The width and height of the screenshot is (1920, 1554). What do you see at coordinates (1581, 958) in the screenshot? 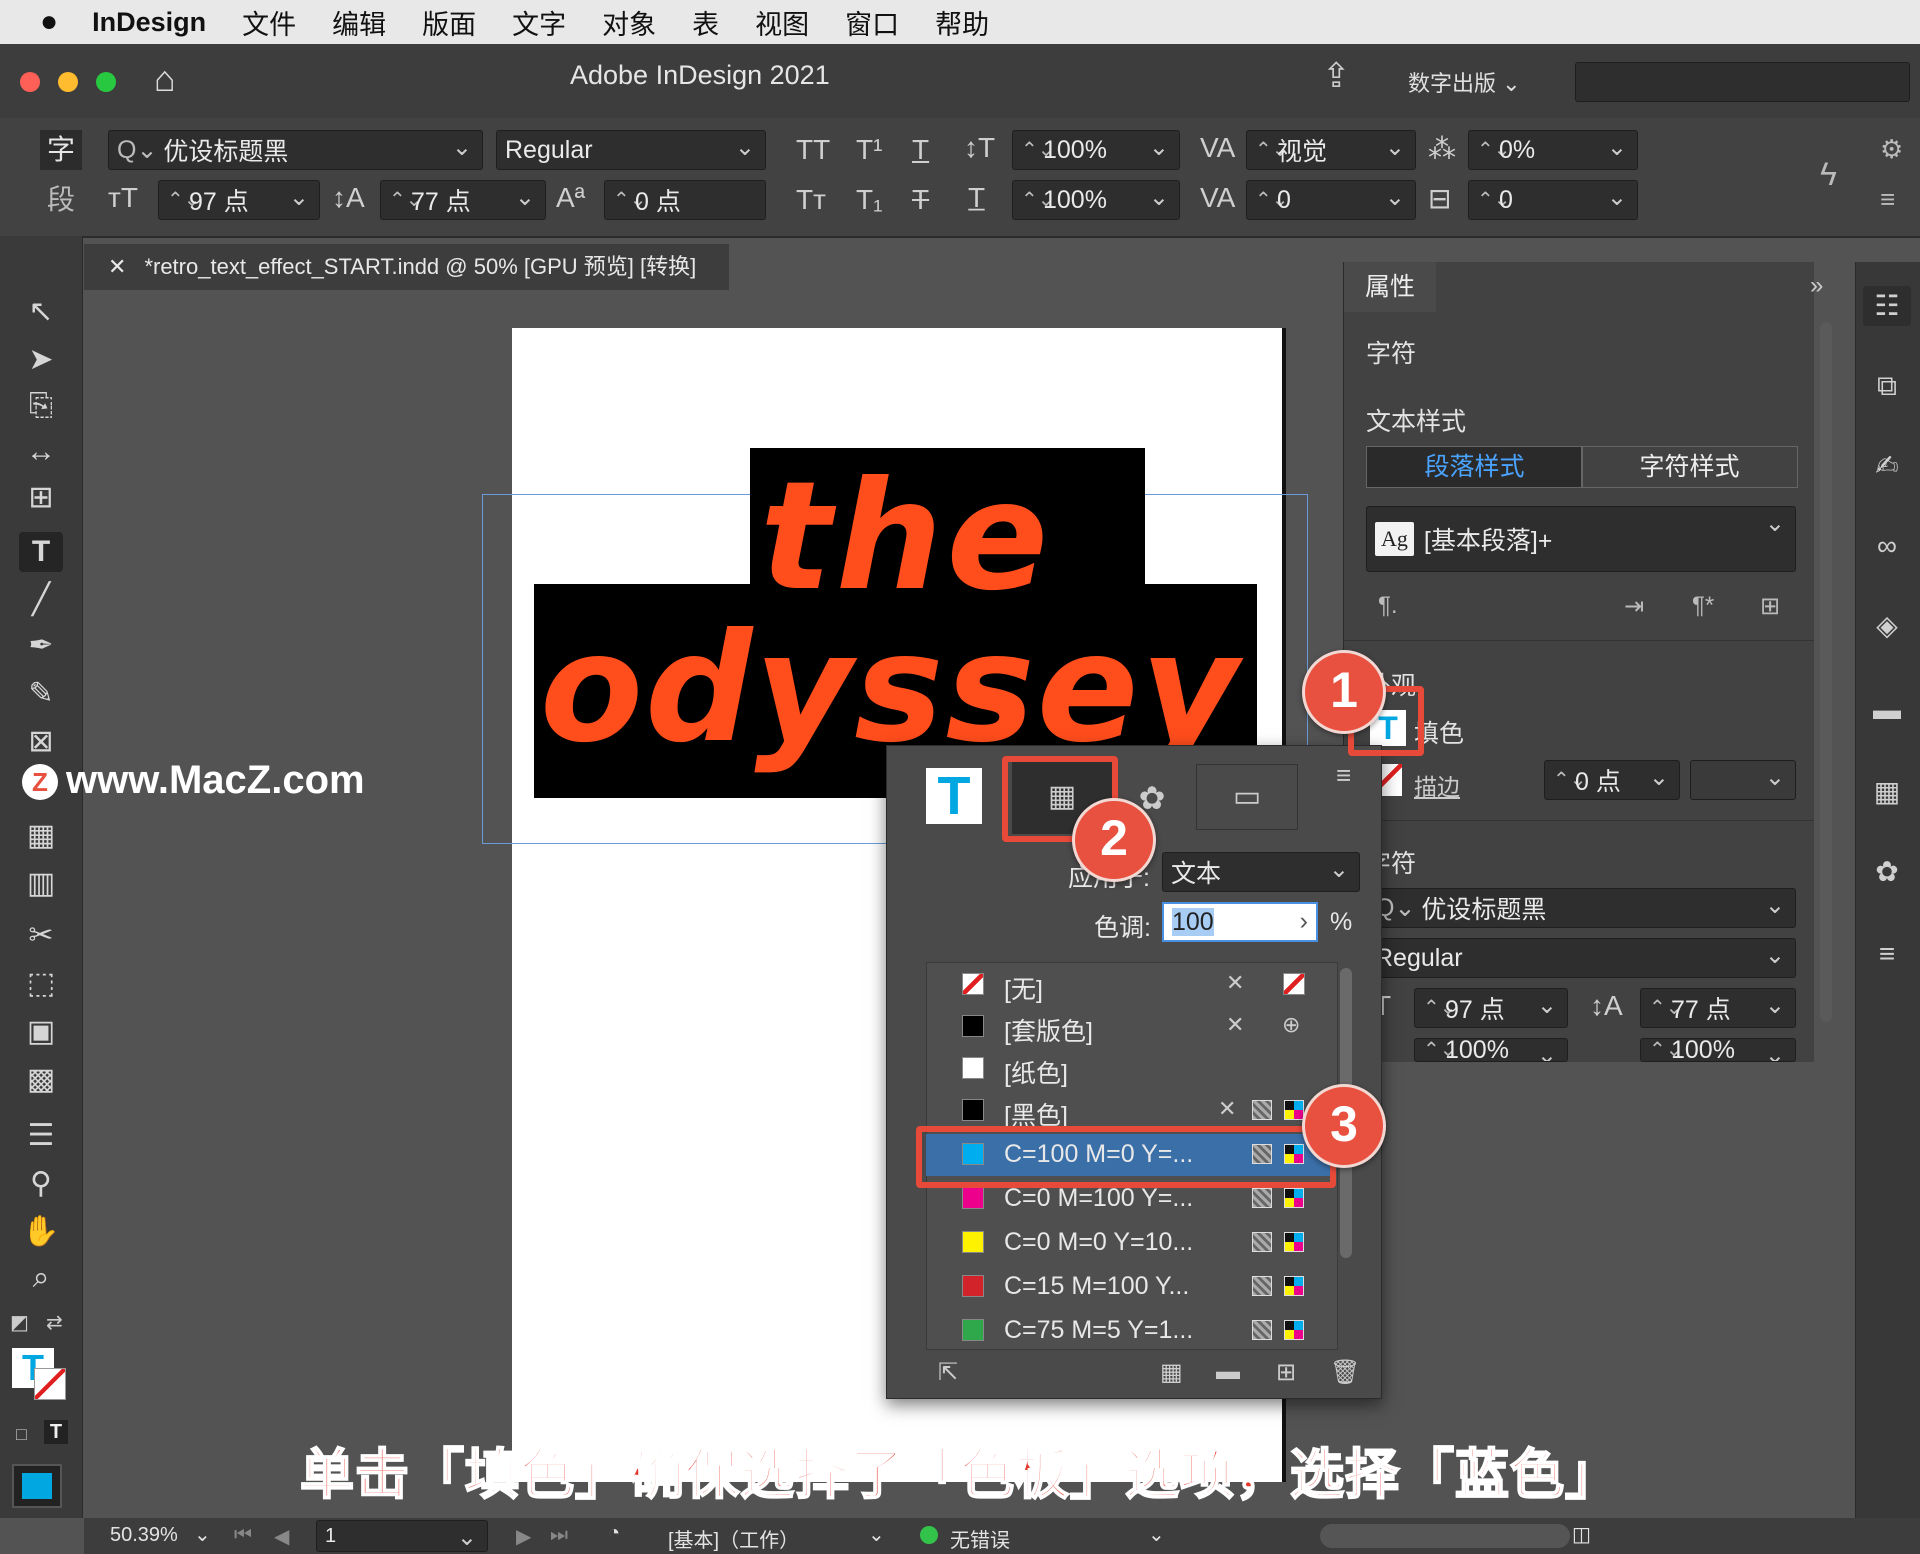
I see `props-style-select: Regular` at bounding box center [1581, 958].